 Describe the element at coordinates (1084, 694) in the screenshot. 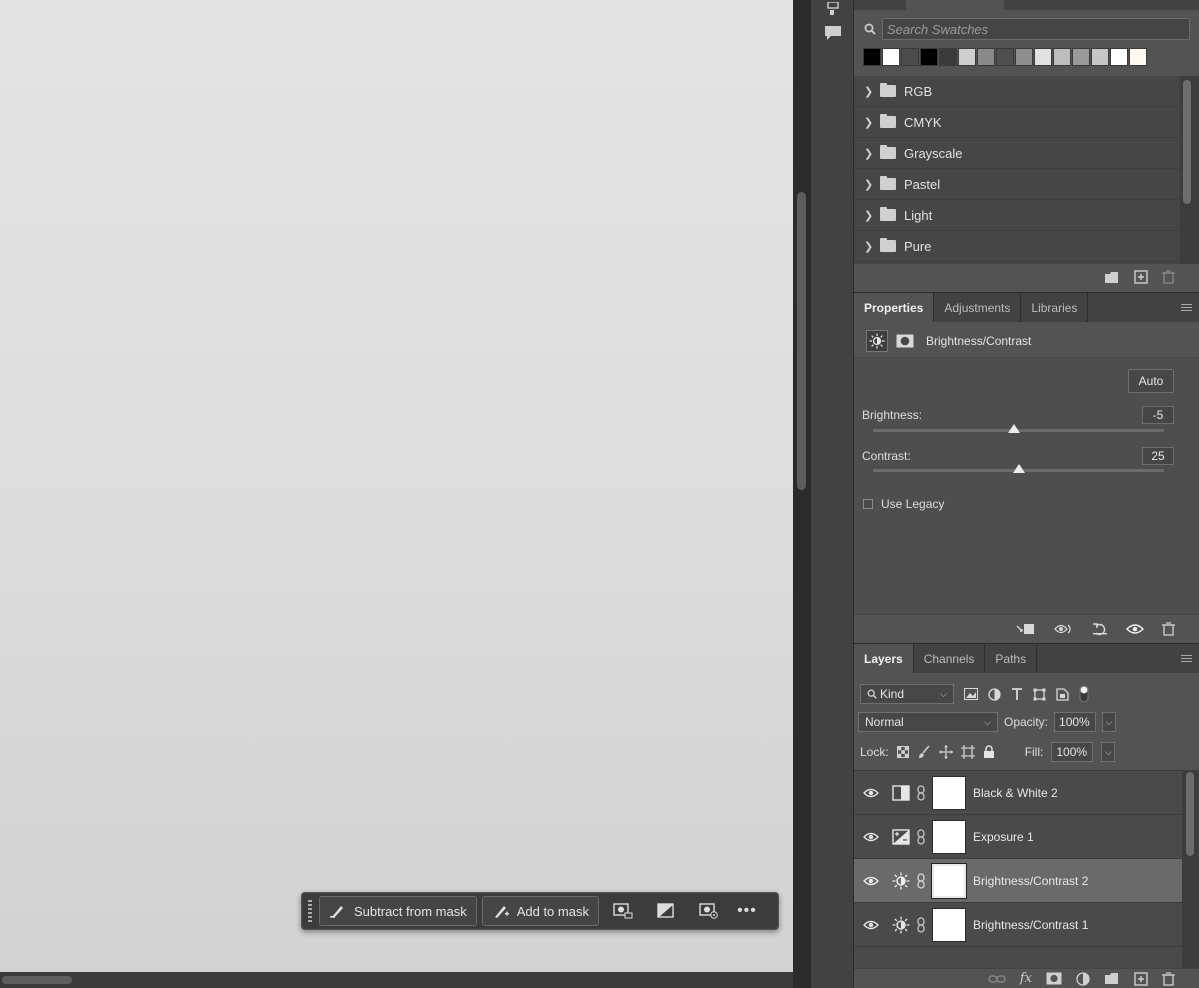

I see `filter-toggle-icon` at that location.